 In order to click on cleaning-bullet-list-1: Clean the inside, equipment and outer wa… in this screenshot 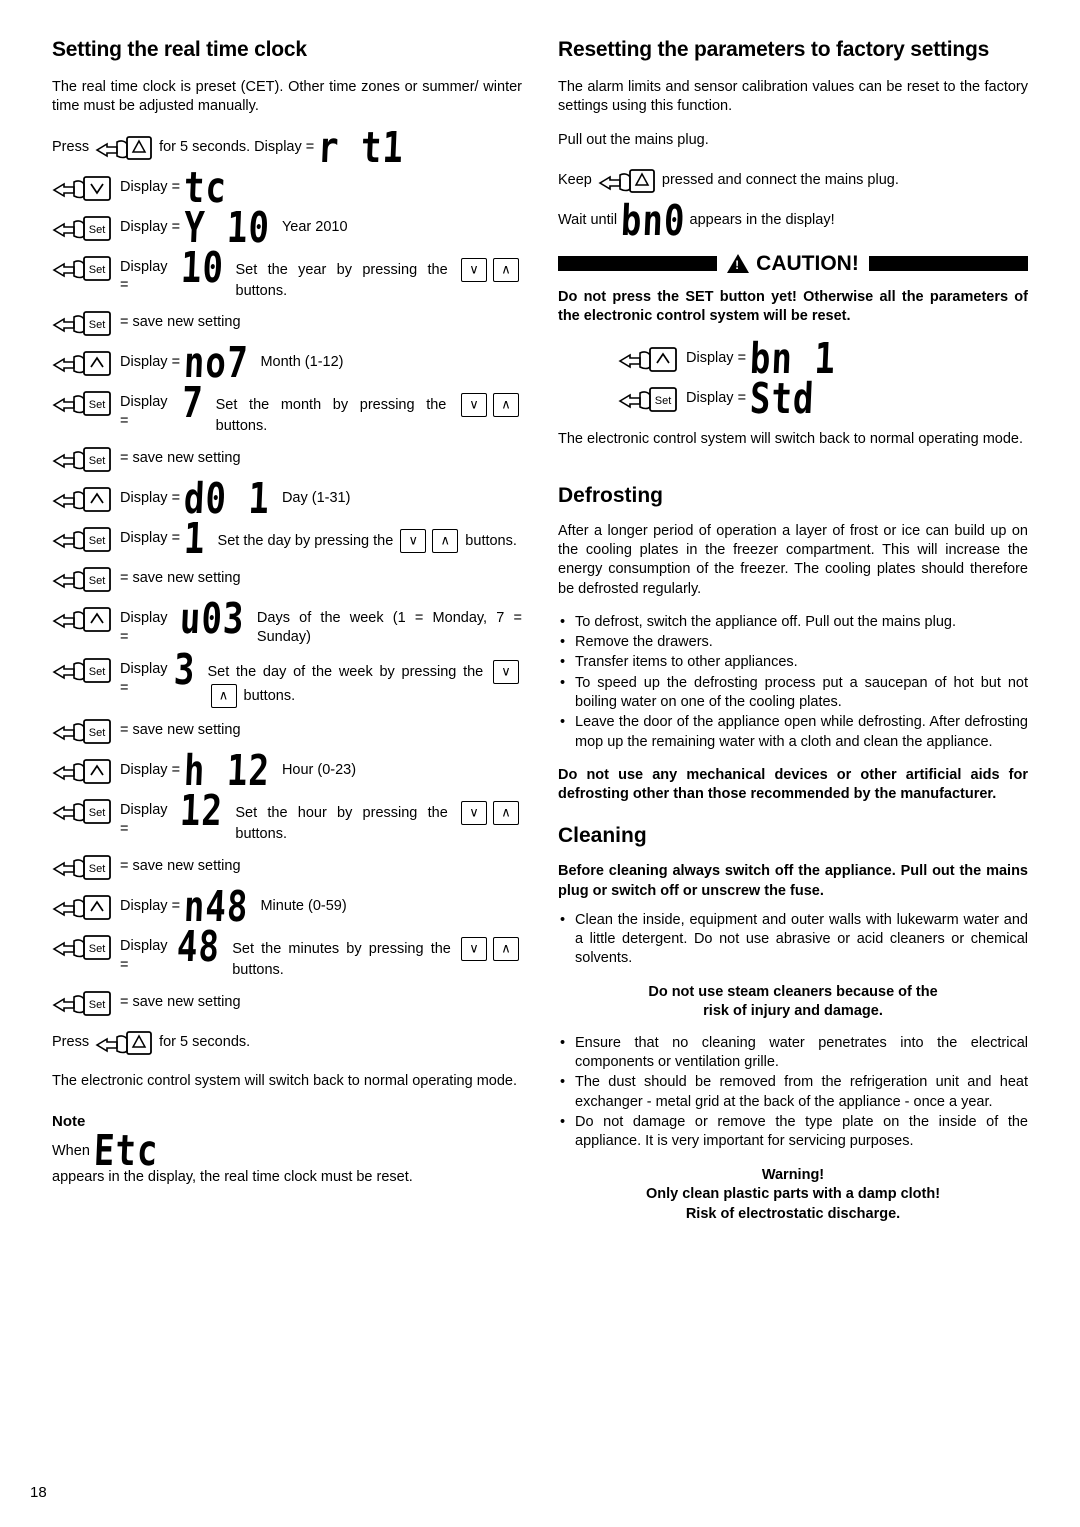, I will do `click(793, 940)`.